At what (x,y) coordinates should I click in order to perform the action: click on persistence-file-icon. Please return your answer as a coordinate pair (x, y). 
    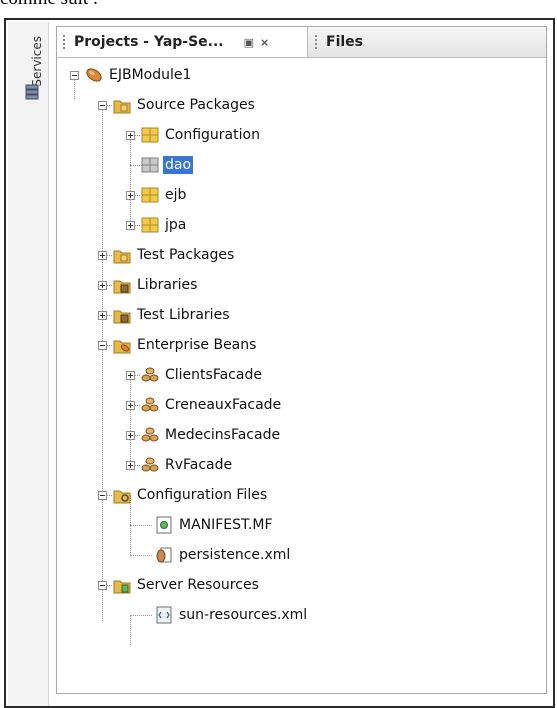
    Looking at the image, I should click on (164, 555).